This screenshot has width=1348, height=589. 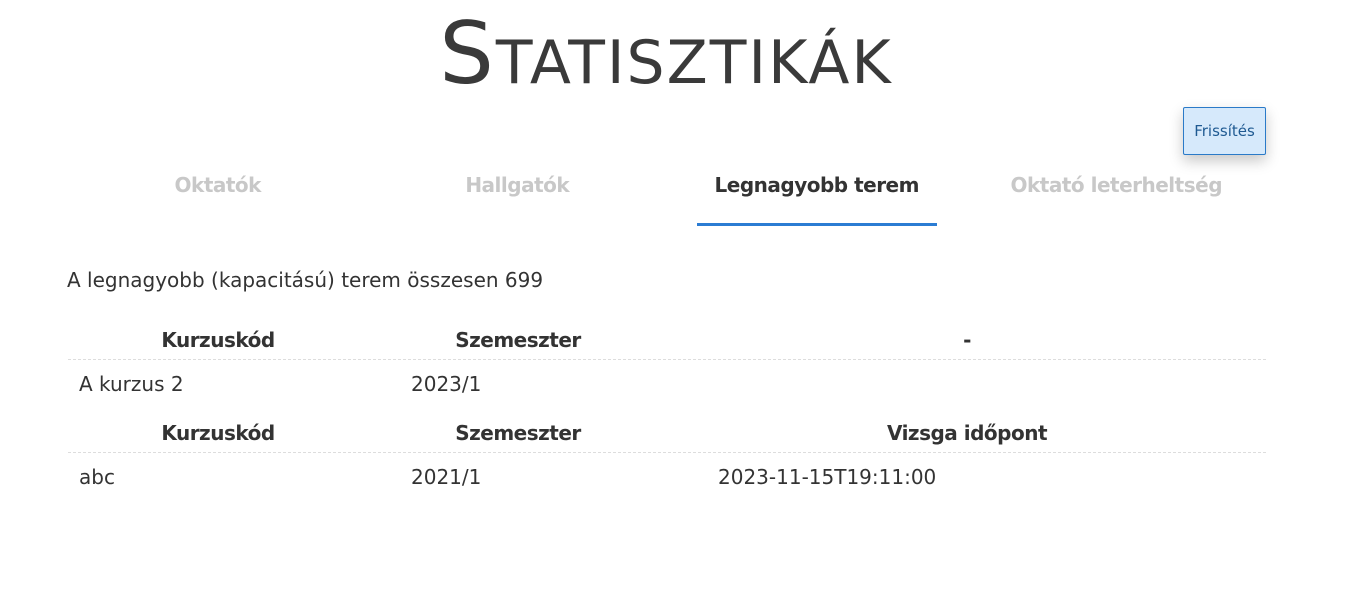 I want to click on tab-oktato-leterheltseg: Oktató leterheltség, so click(x=1117, y=195).